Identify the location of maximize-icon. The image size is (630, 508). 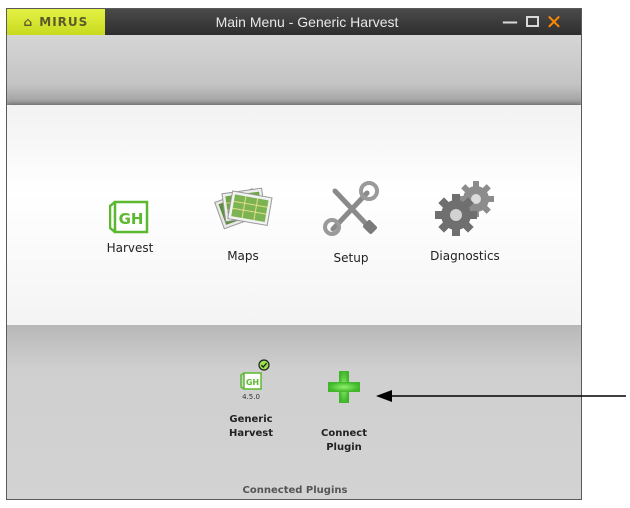
(532, 22).